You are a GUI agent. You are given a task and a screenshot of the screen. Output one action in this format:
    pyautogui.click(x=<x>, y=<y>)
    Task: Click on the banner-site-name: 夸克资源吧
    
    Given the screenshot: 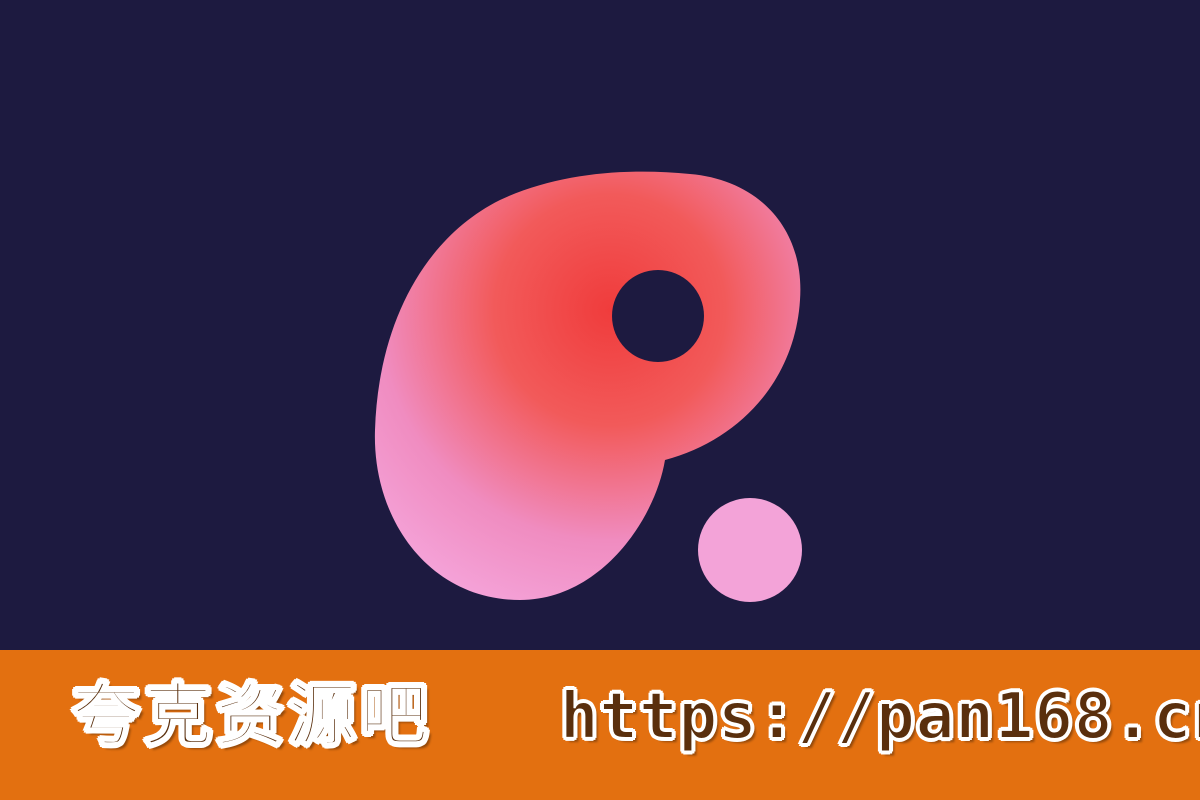 What is the action you would take?
    pyautogui.click(x=252, y=716)
    